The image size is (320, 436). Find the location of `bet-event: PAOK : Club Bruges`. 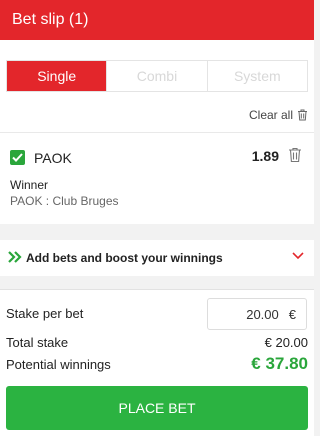

bet-event: PAOK : Club Bruges is located at coordinates (64, 201).